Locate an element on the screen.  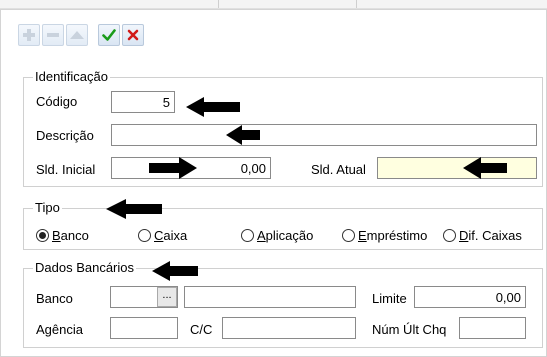
window-top-strip is located at coordinates (273, 4).